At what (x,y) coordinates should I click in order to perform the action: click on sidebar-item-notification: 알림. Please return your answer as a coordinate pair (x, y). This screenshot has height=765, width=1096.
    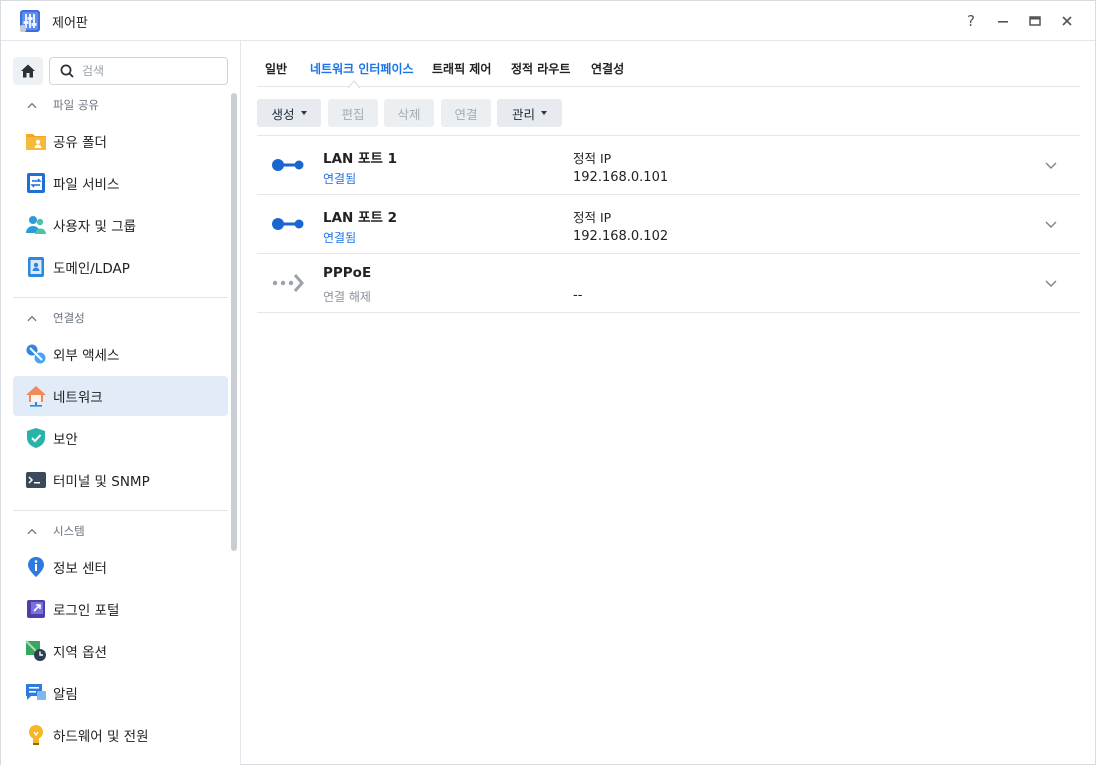
    Looking at the image, I should click on (120, 693).